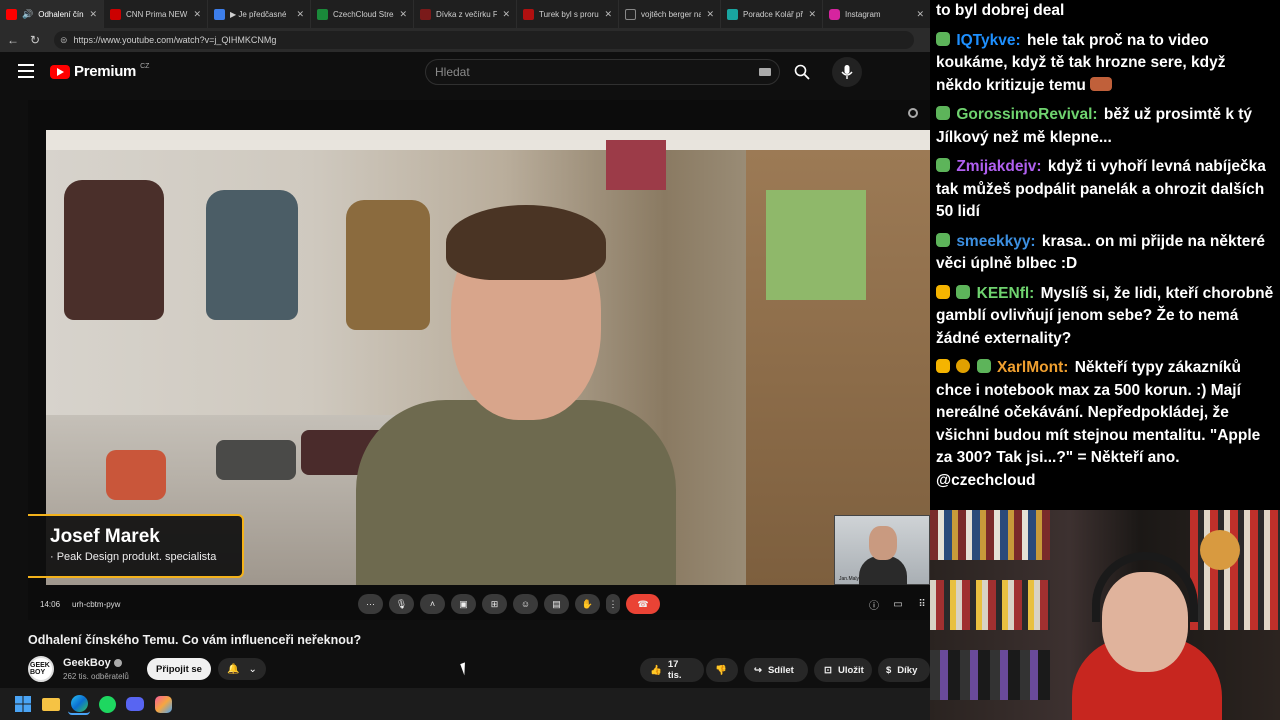 Image resolution: width=1280 pixels, height=720 pixels. What do you see at coordinates (26, 71) in the screenshot?
I see `hamburger-menu-icon` at bounding box center [26, 71].